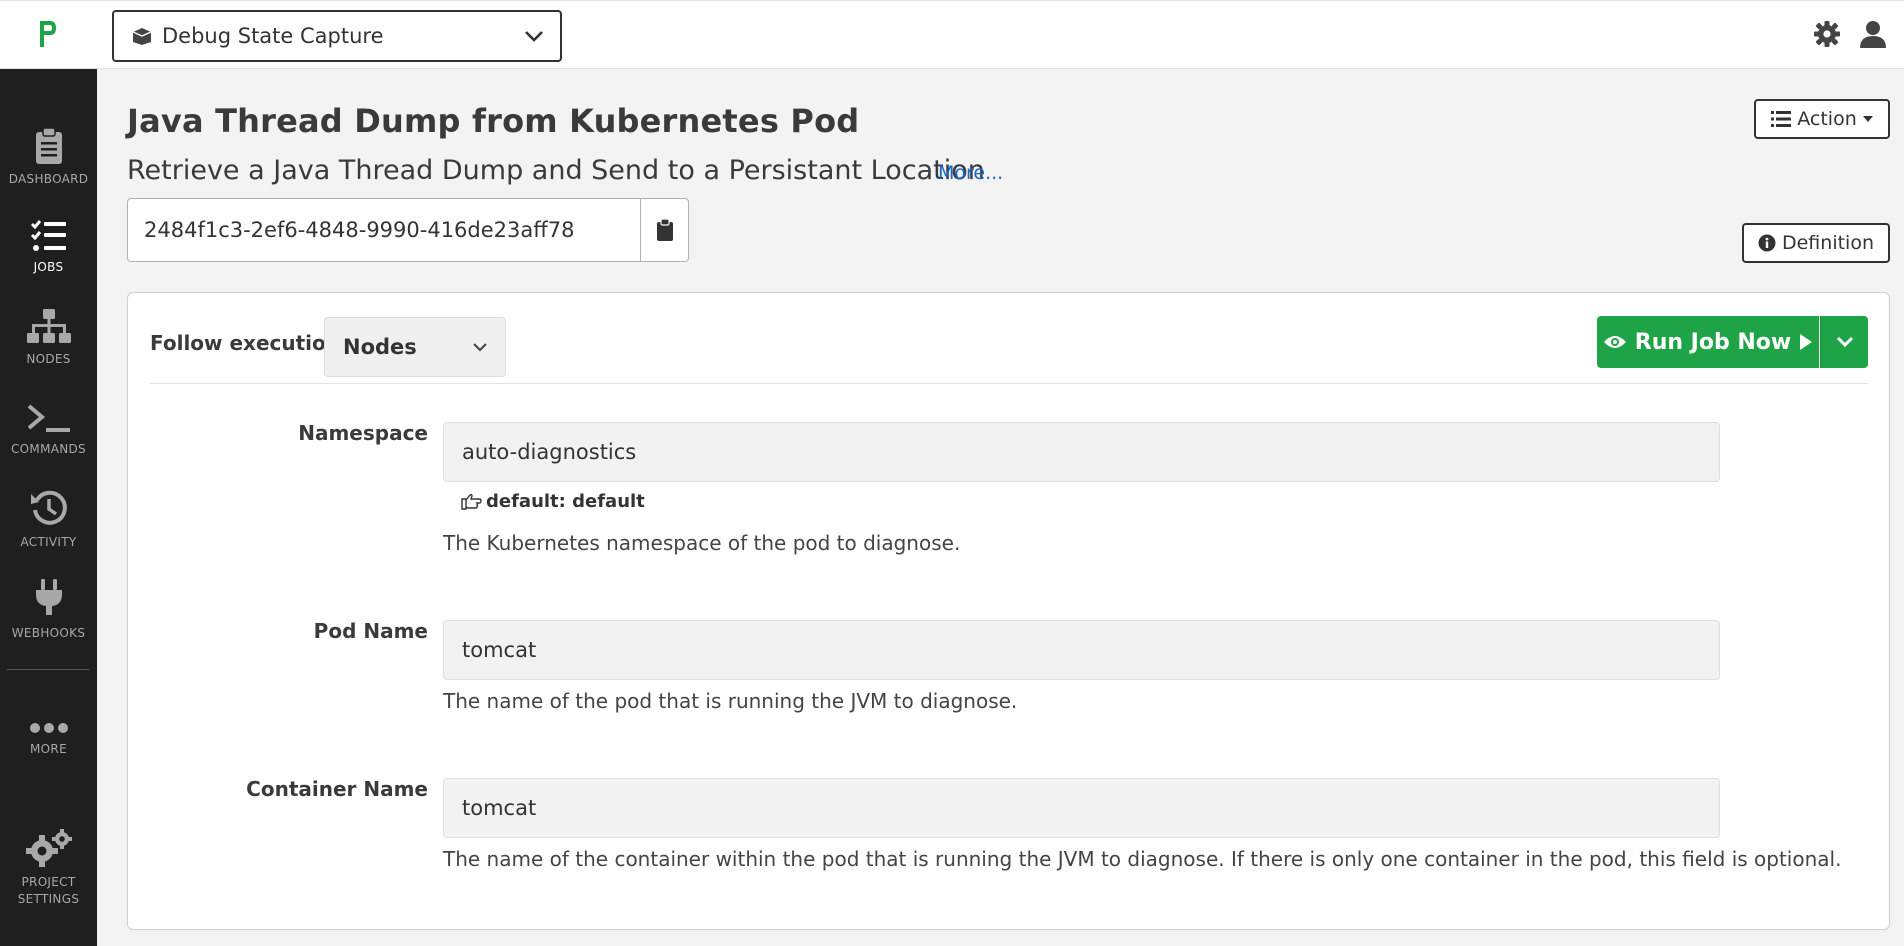  I want to click on sidebar-item-project-settings: PROJECT SETTINGS, so click(48, 868).